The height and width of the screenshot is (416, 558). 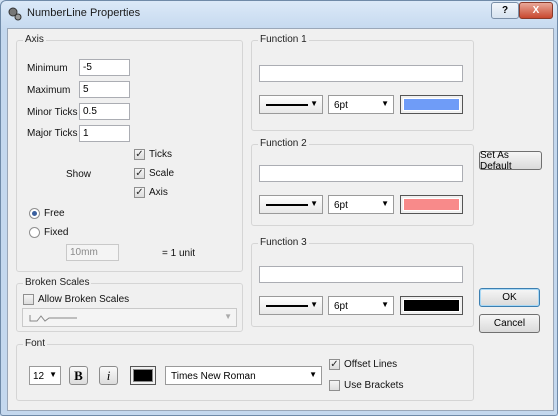 What do you see at coordinates (361, 73) in the screenshot?
I see `function-1-expression-input` at bounding box center [361, 73].